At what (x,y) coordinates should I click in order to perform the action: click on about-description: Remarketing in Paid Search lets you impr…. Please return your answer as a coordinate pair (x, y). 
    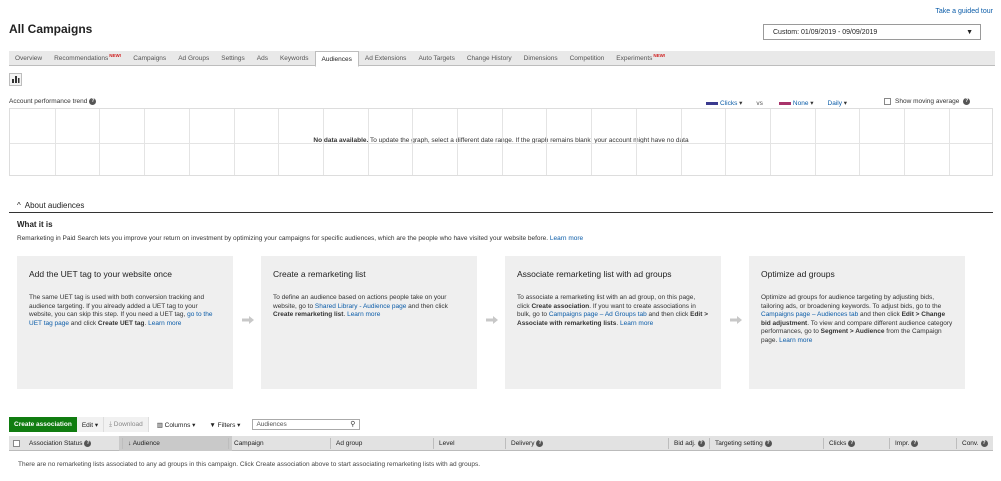
    Looking at the image, I should click on (300, 238).